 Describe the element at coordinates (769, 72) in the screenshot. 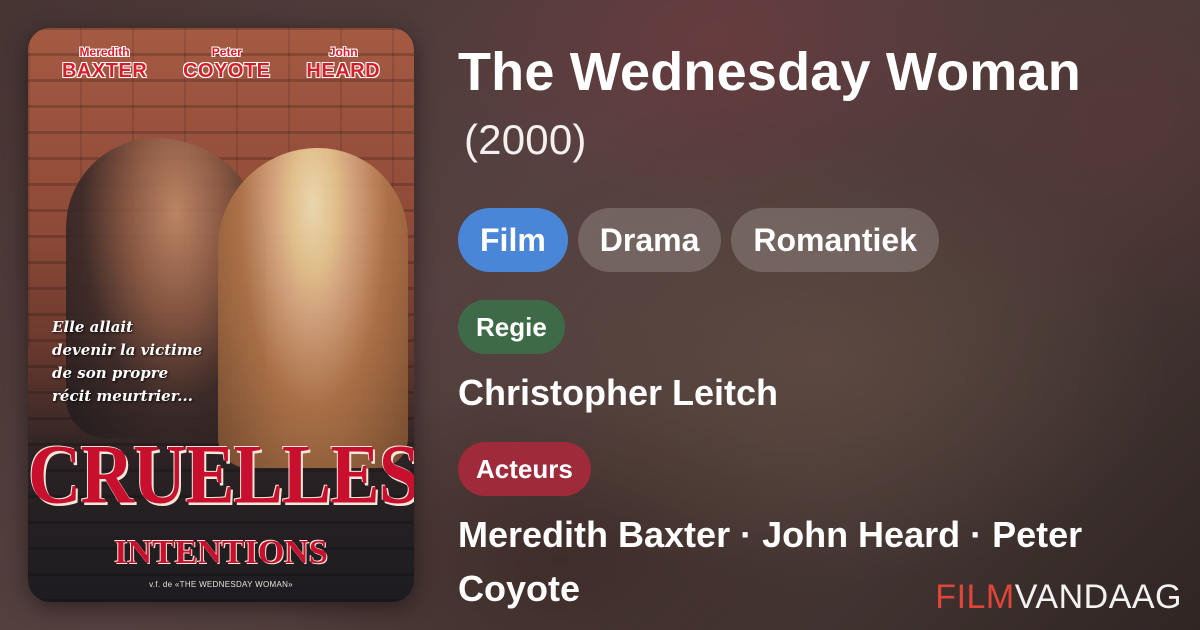

I see `movie-title: The Wednesday Woman` at that location.